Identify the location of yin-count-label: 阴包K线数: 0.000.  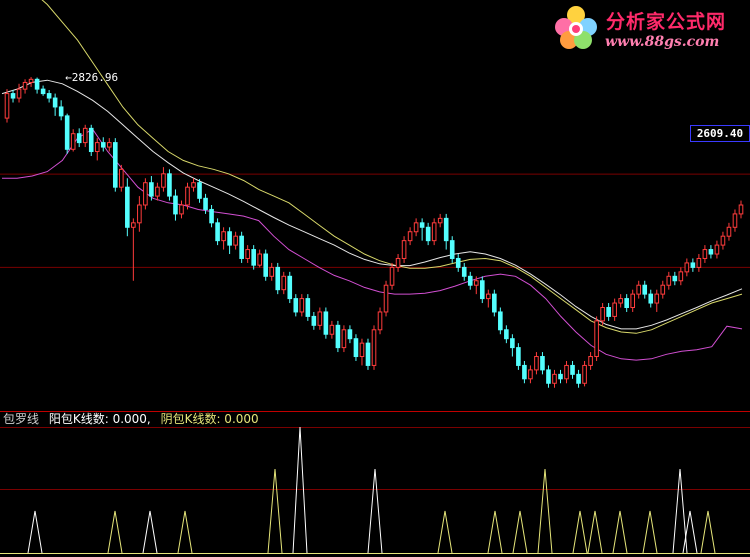
(209, 419).